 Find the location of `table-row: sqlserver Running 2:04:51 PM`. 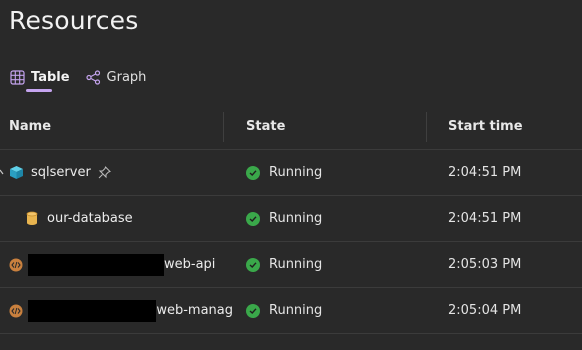

table-row: sqlserver Running 2:04:51 PM is located at coordinates (291, 173).